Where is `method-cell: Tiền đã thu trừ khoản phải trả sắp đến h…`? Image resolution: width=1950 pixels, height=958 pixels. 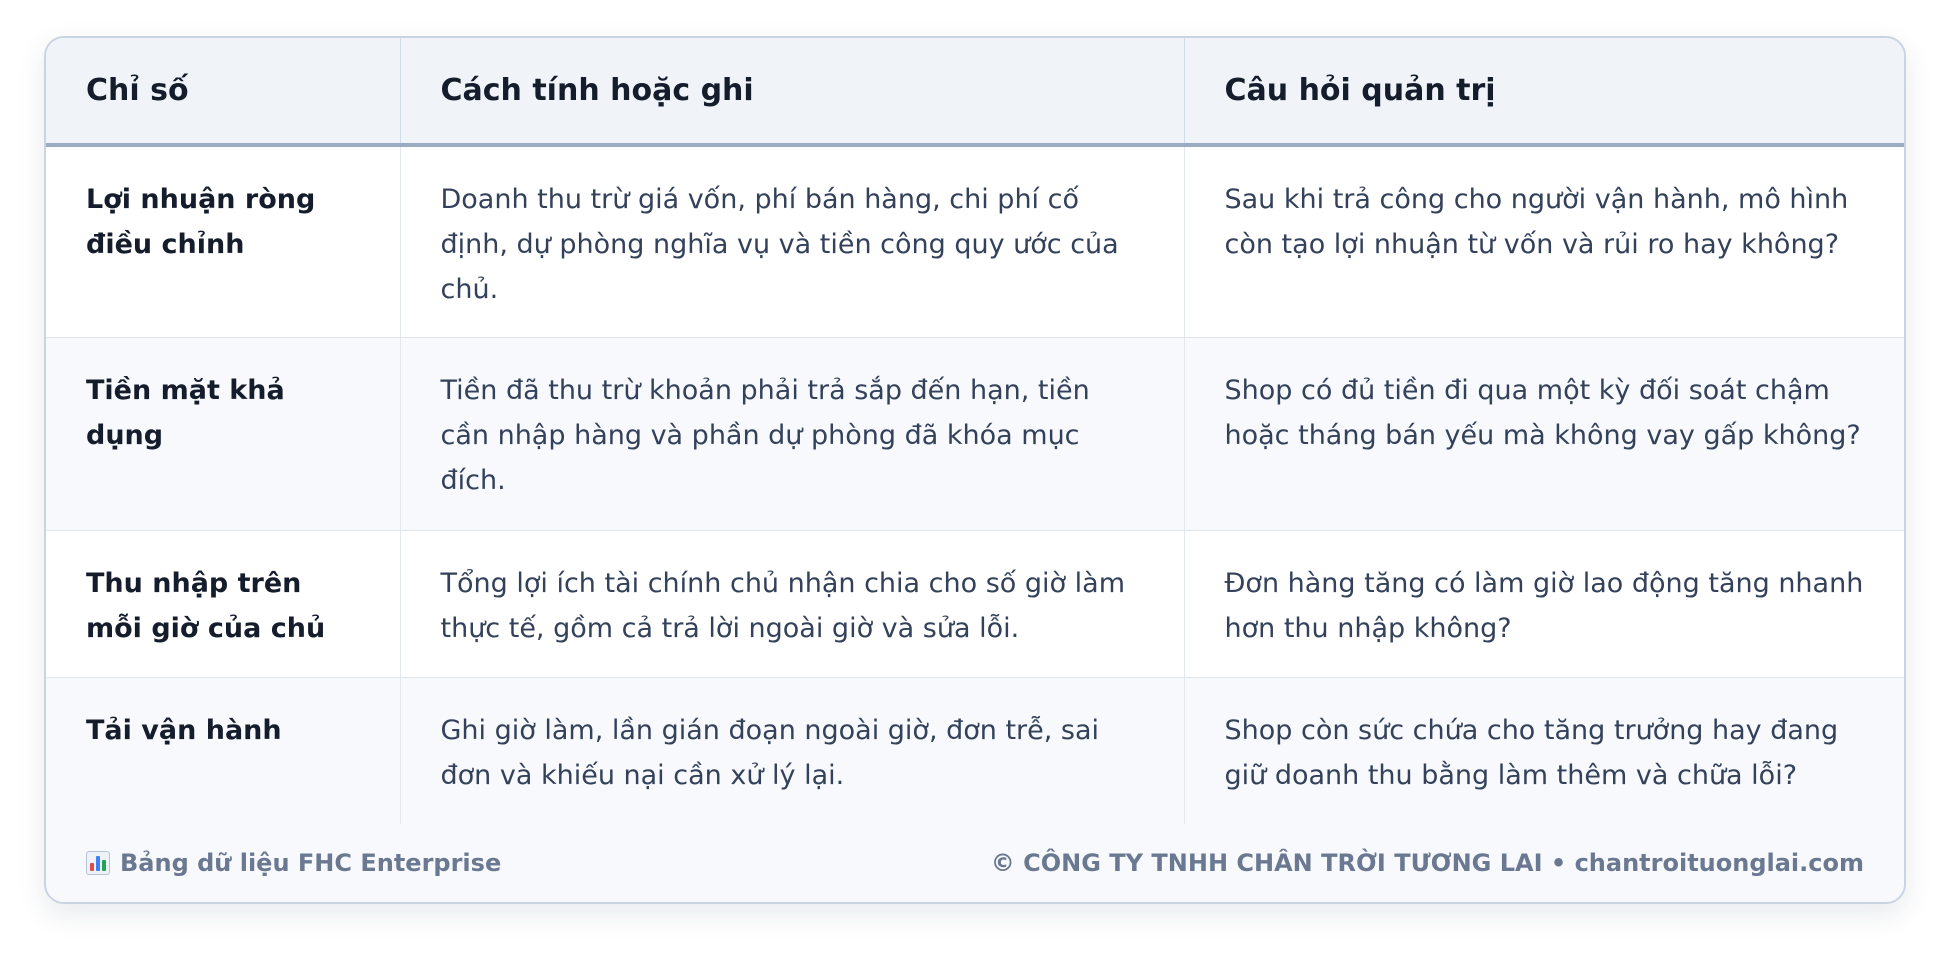
method-cell: Tiền đã thu trừ khoản phải trả sắp đến h… is located at coordinates (791, 434).